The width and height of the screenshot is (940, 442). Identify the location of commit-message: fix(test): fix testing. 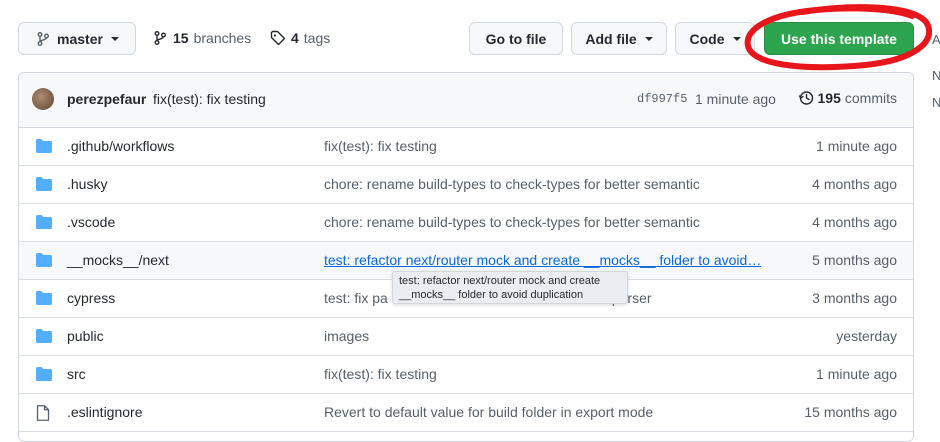
(209, 99).